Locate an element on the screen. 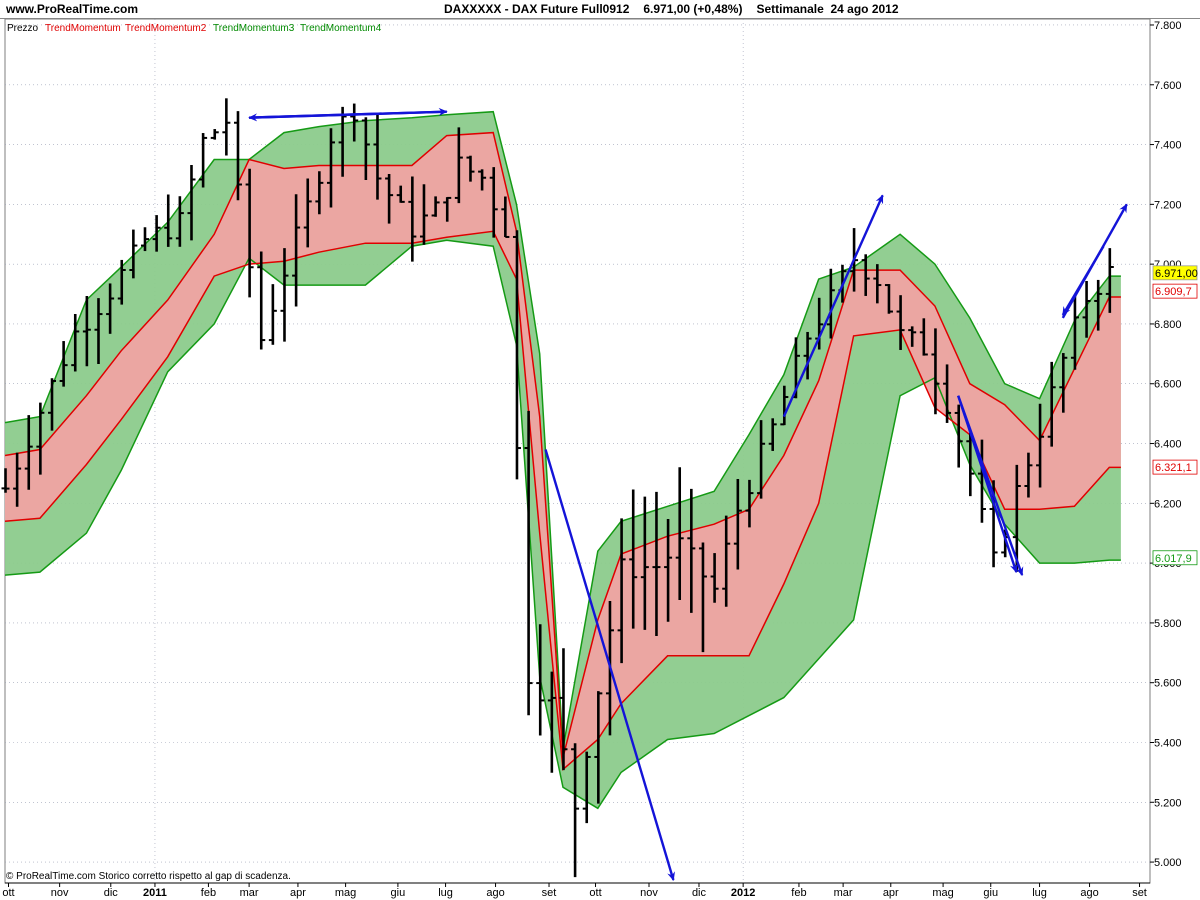 The height and width of the screenshot is (900, 1200). price-badge-label: 6.971,00 is located at coordinates (1176, 274).